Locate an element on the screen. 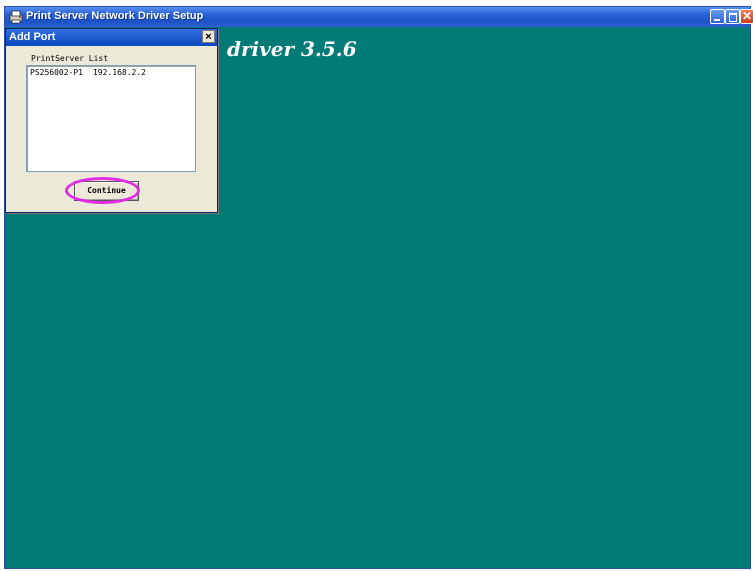 The height and width of the screenshot is (571, 753). printserver-list-label: PrintServer List is located at coordinates (70, 58).